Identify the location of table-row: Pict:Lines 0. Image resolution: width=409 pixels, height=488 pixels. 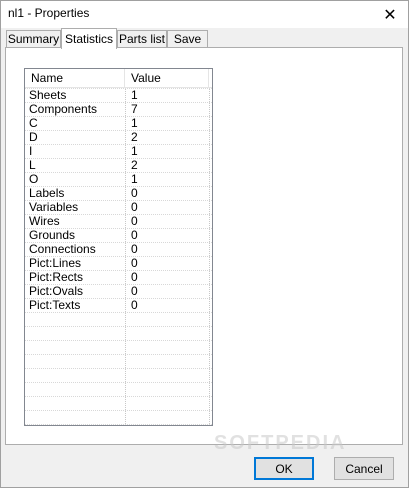
(118, 263).